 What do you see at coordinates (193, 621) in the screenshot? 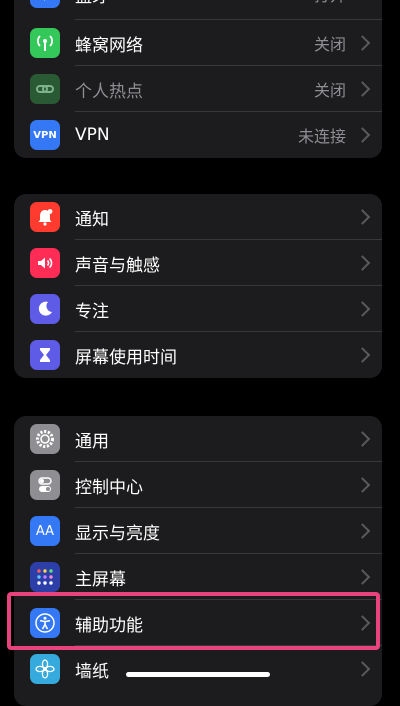
I see `highlight-box` at bounding box center [193, 621].